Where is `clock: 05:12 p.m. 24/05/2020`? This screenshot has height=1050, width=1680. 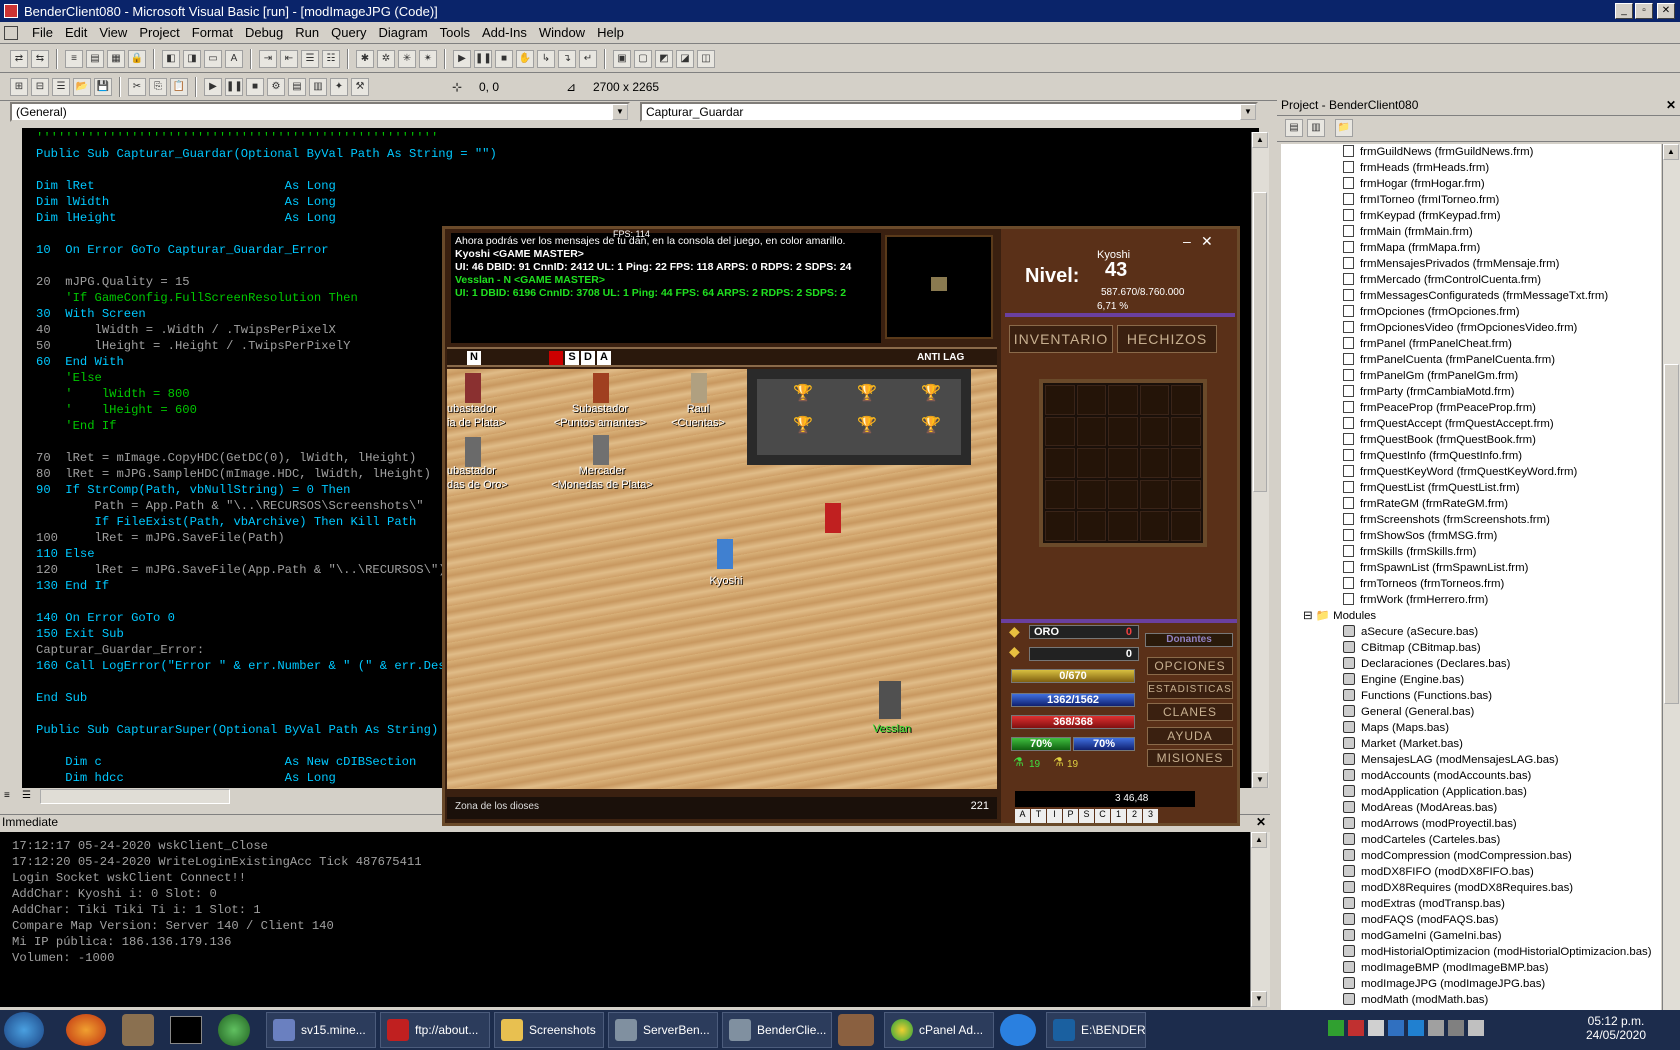 clock: 05:12 p.m. 24/05/2020 is located at coordinates (1616, 1028).